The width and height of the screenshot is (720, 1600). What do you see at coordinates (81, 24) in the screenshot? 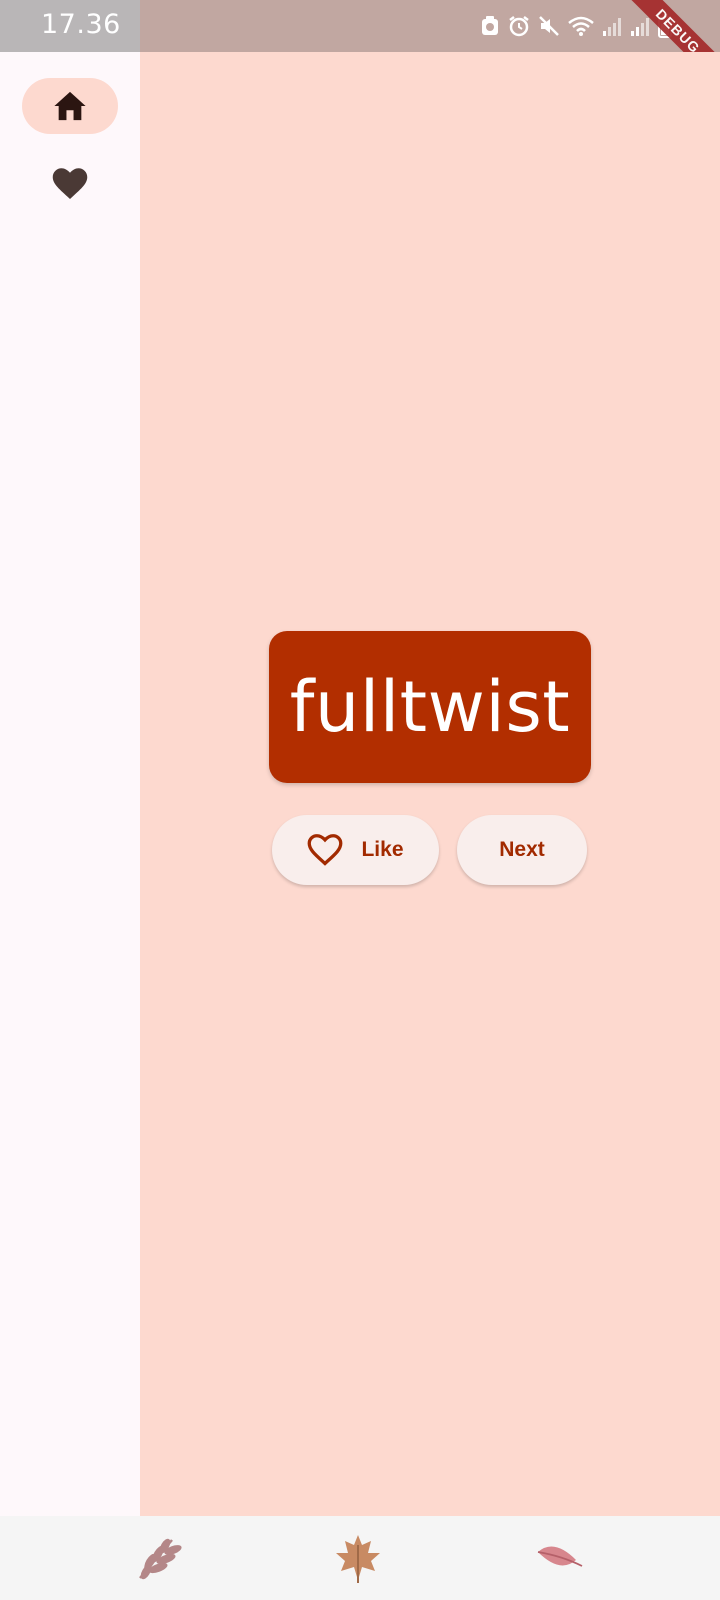
I see `status-time: 17.36` at bounding box center [81, 24].